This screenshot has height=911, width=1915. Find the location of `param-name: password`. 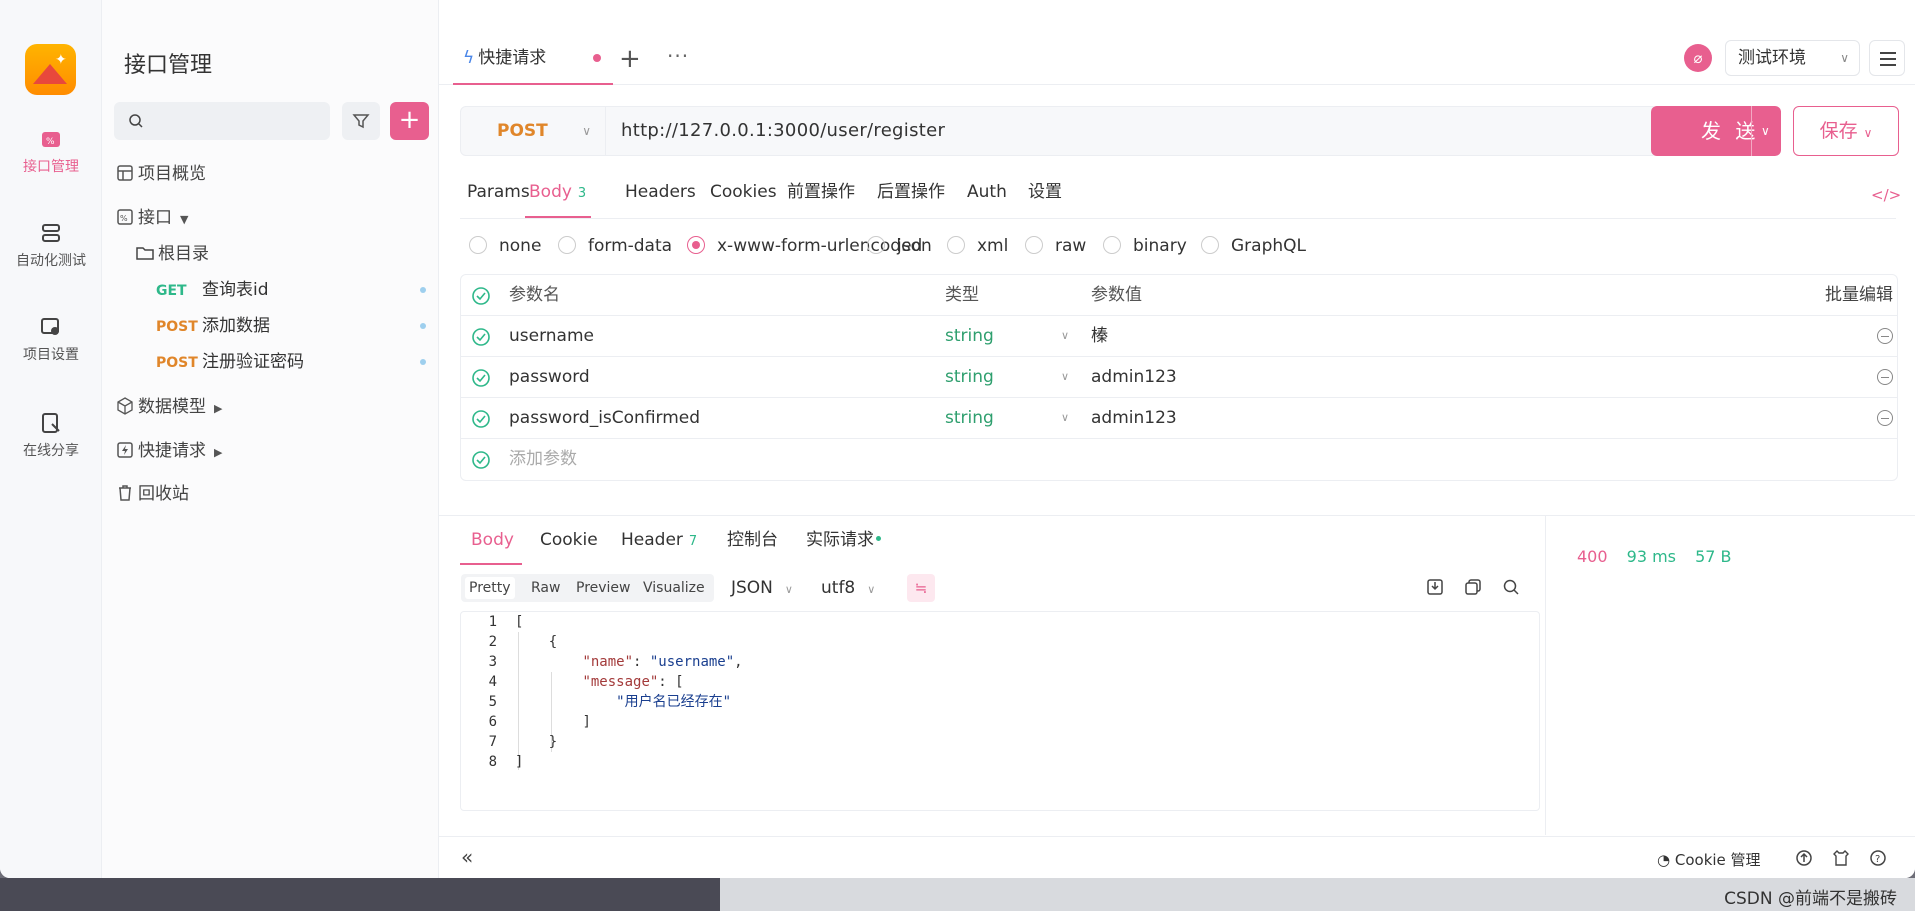

param-name: password is located at coordinates (549, 377).